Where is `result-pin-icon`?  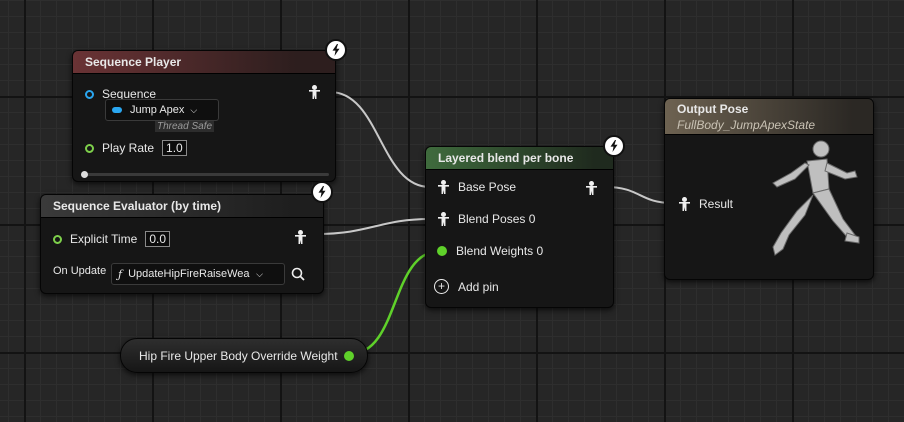 result-pin-icon is located at coordinates (684, 204).